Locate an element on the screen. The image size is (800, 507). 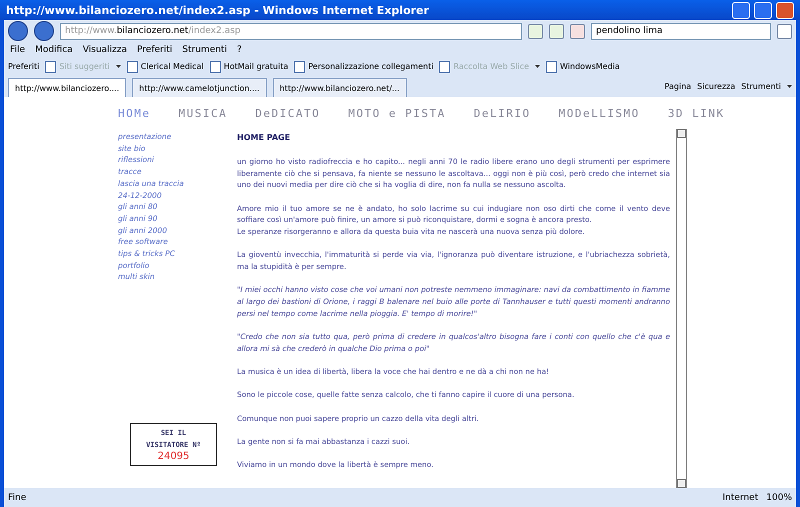
nav-link: MODeLLISMO is located at coordinates (599, 118).